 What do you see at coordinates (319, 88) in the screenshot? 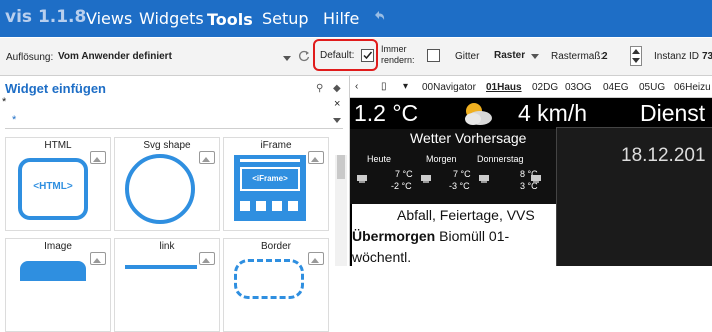
I see `search-icon: ⚲` at bounding box center [319, 88].